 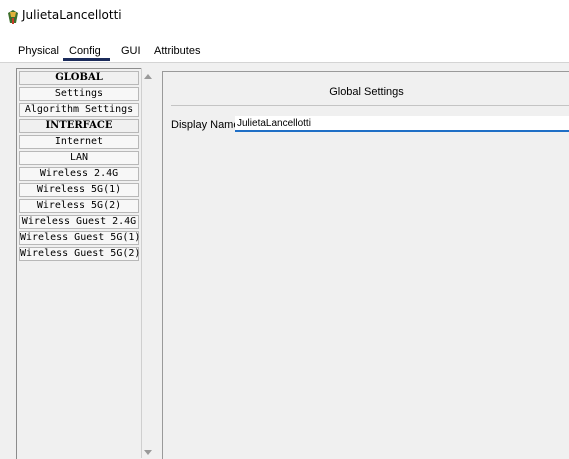 What do you see at coordinates (402, 124) in the screenshot?
I see `display-name-input` at bounding box center [402, 124].